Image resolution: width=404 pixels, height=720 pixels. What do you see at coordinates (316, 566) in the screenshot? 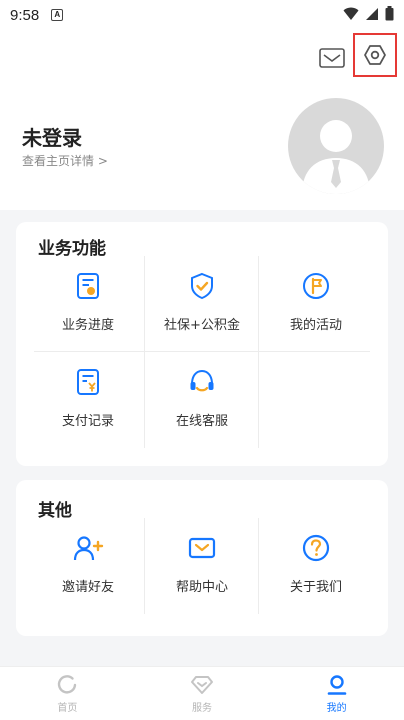
I see `about-us-item: 关于我们` at bounding box center [316, 566].